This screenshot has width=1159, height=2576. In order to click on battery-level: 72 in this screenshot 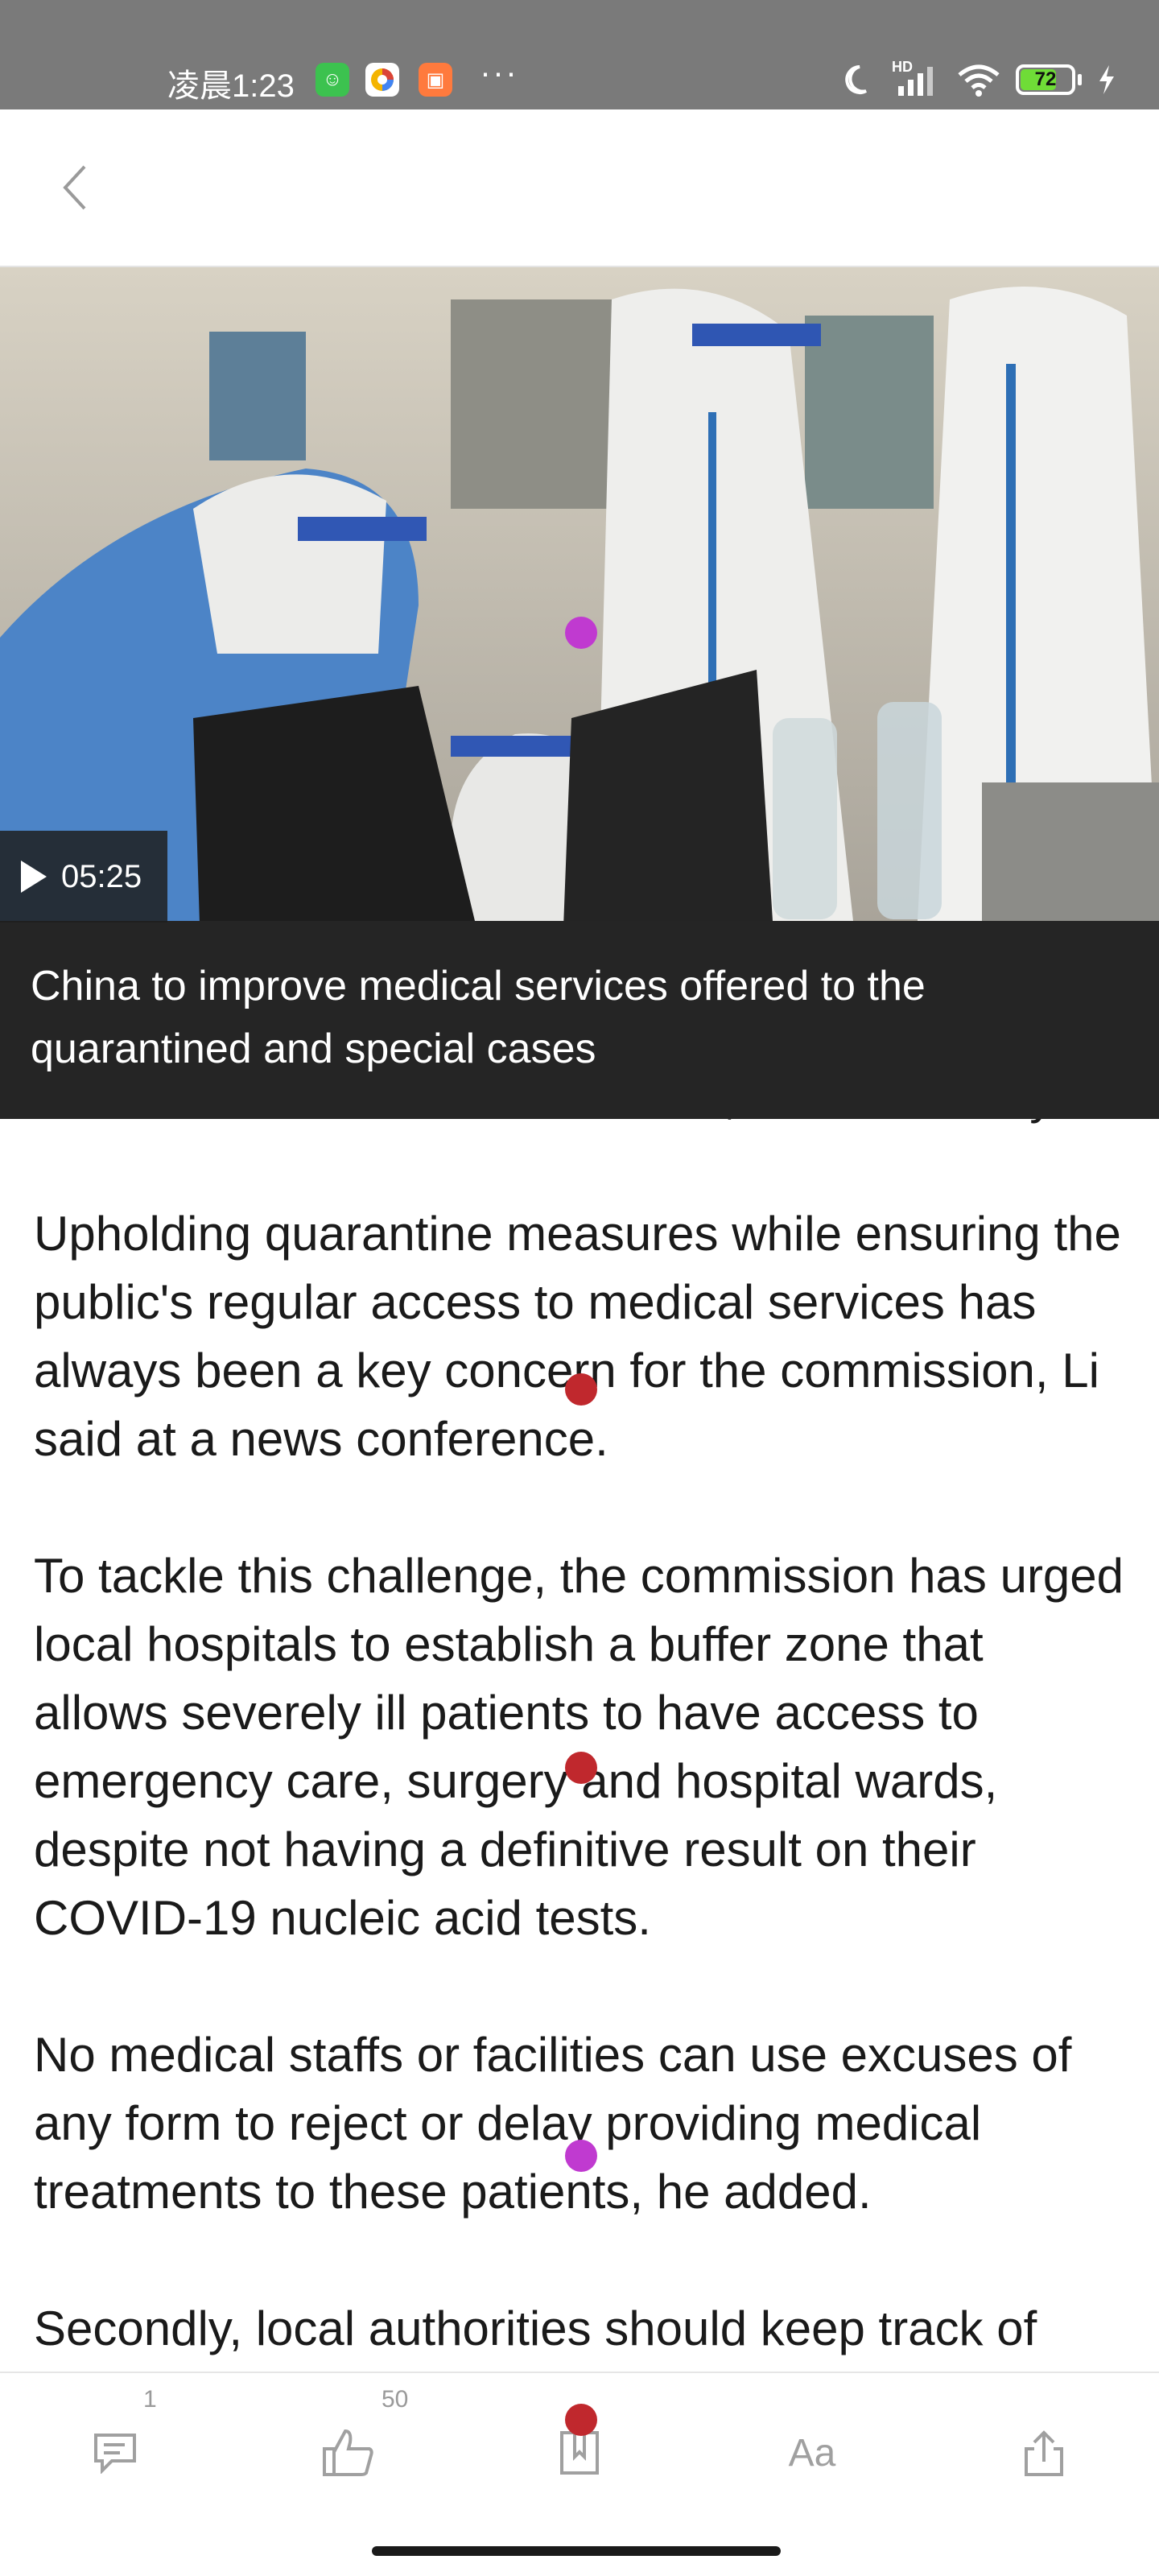, I will do `click(1045, 79)`.